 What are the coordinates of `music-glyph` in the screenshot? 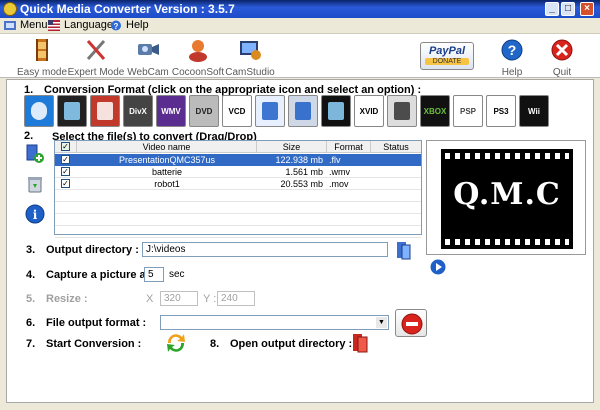 It's located at (270, 111).